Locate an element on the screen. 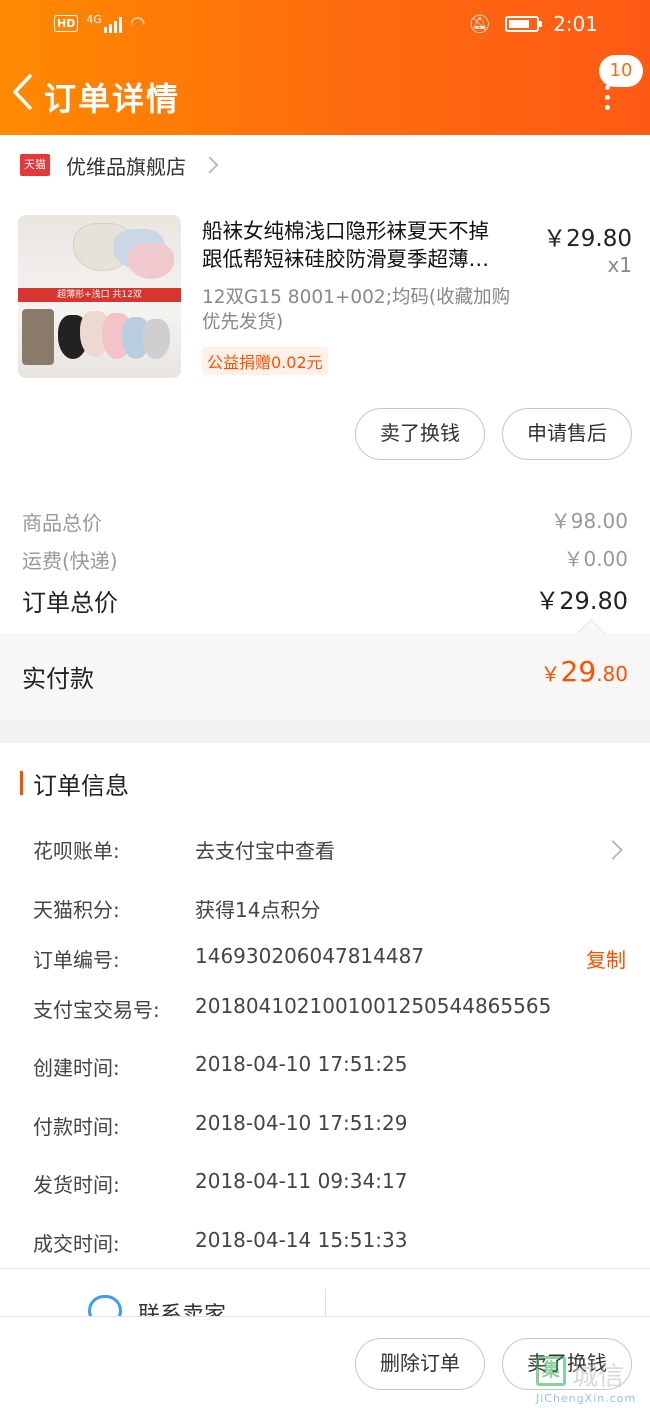 The image size is (650, 1408). battery-icon is located at coordinates (524, 24).